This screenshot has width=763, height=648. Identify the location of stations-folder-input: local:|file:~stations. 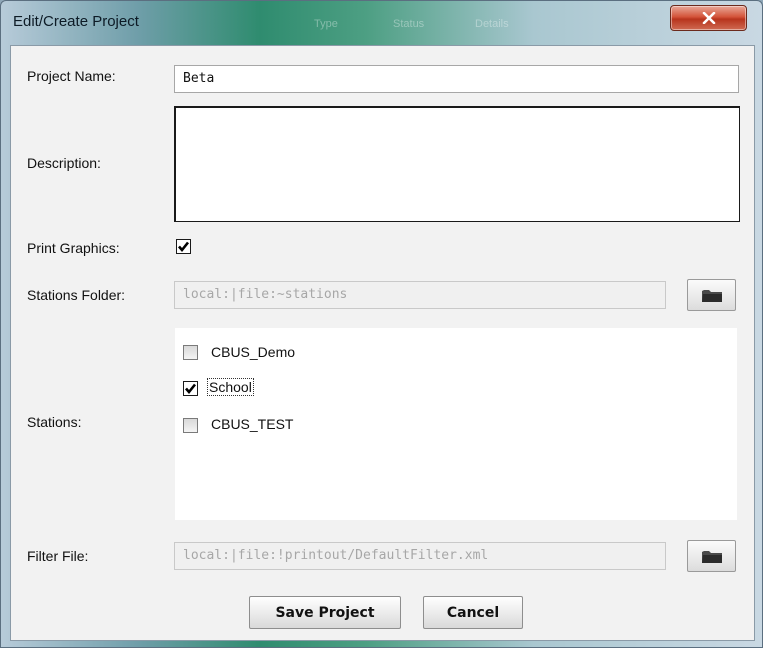
(420, 295).